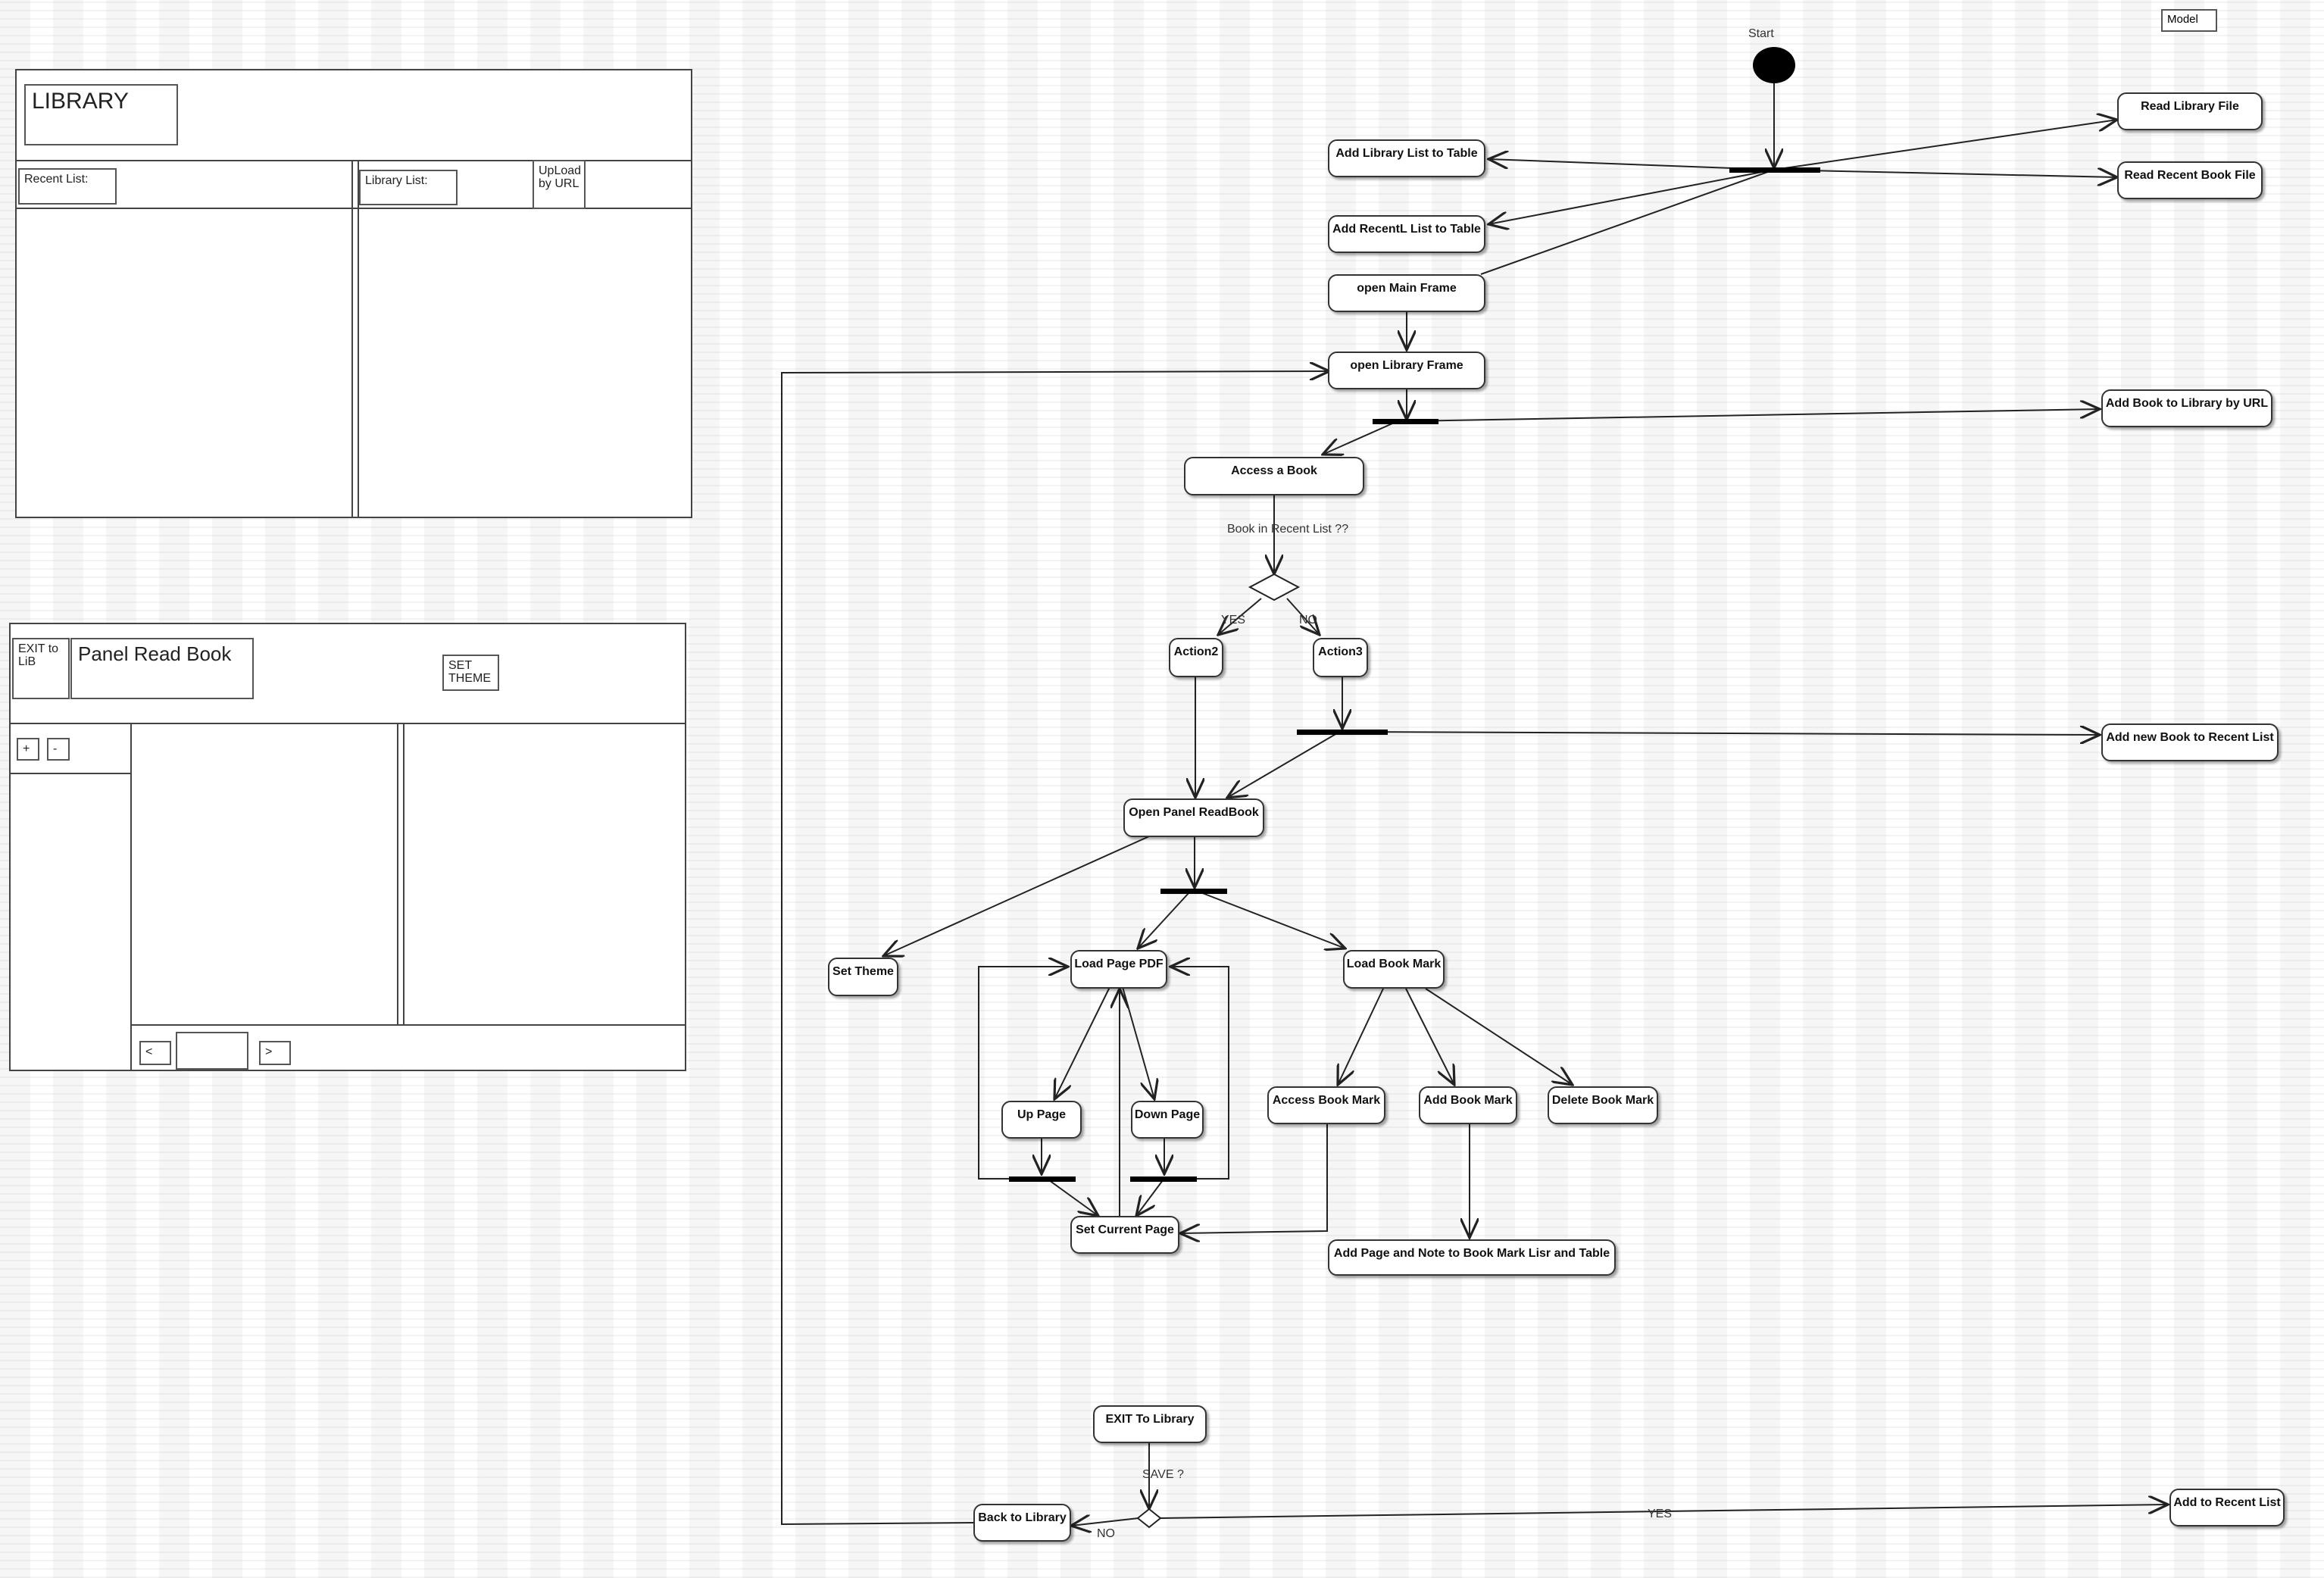 This screenshot has height=1578, width=2324. What do you see at coordinates (1023, 1073) in the screenshot?
I see `edge-fork5-loop` at bounding box center [1023, 1073].